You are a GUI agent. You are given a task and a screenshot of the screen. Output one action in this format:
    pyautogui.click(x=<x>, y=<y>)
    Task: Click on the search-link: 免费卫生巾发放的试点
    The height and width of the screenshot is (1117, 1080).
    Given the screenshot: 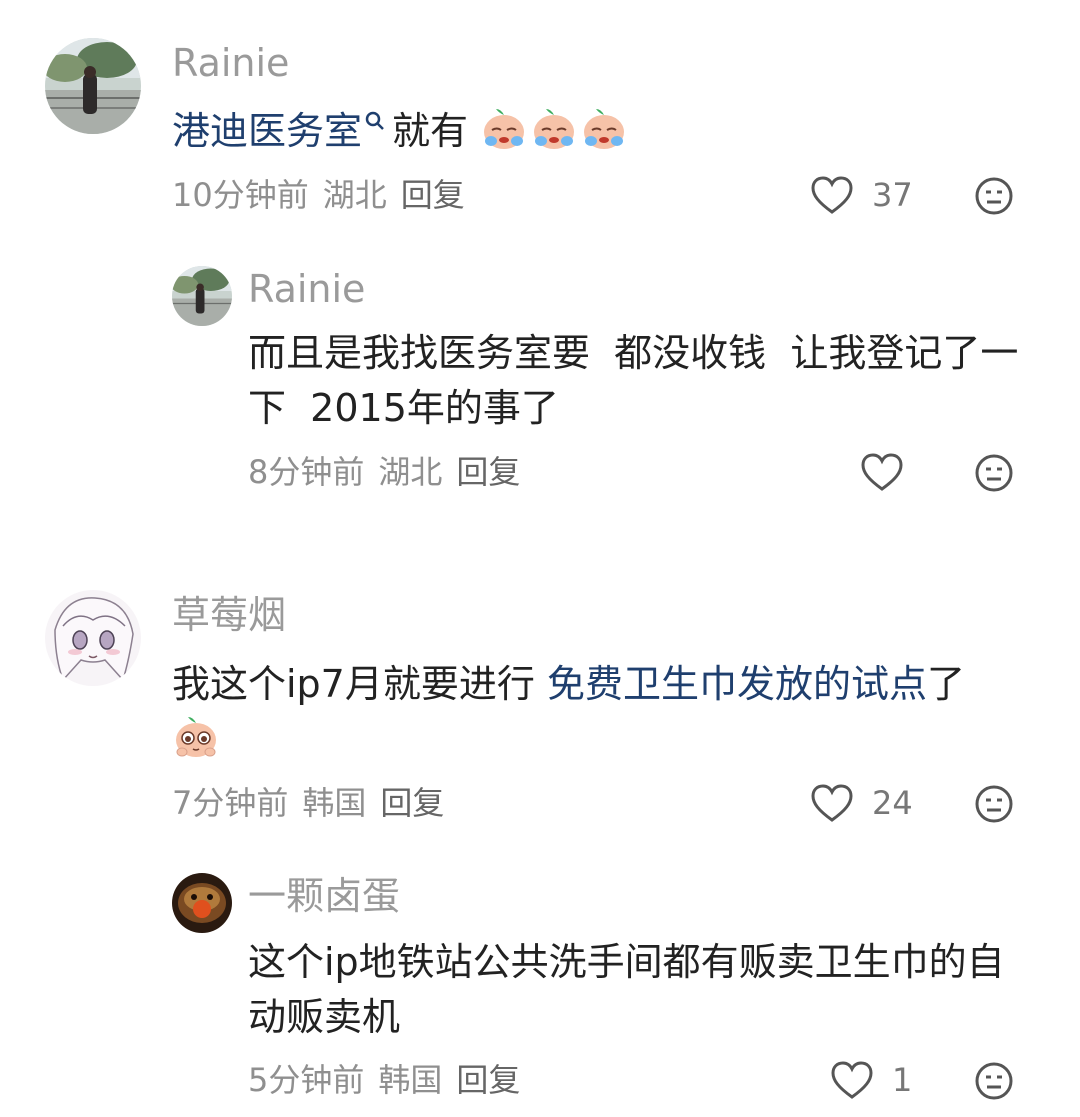 What is the action you would take?
    pyautogui.click(x=737, y=684)
    